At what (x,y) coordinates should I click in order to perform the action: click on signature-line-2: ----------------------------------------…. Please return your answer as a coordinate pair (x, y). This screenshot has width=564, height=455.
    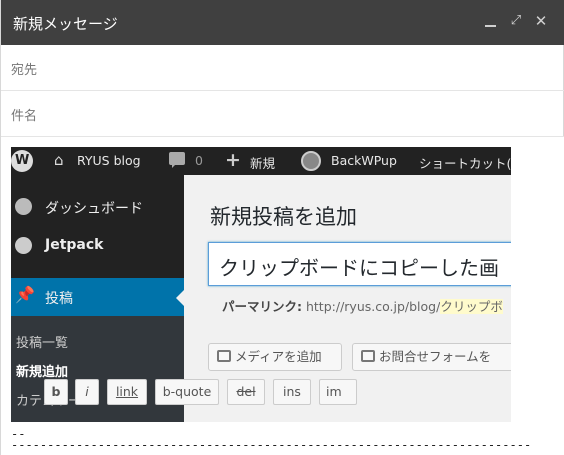
    Looking at the image, I should click on (271, 445).